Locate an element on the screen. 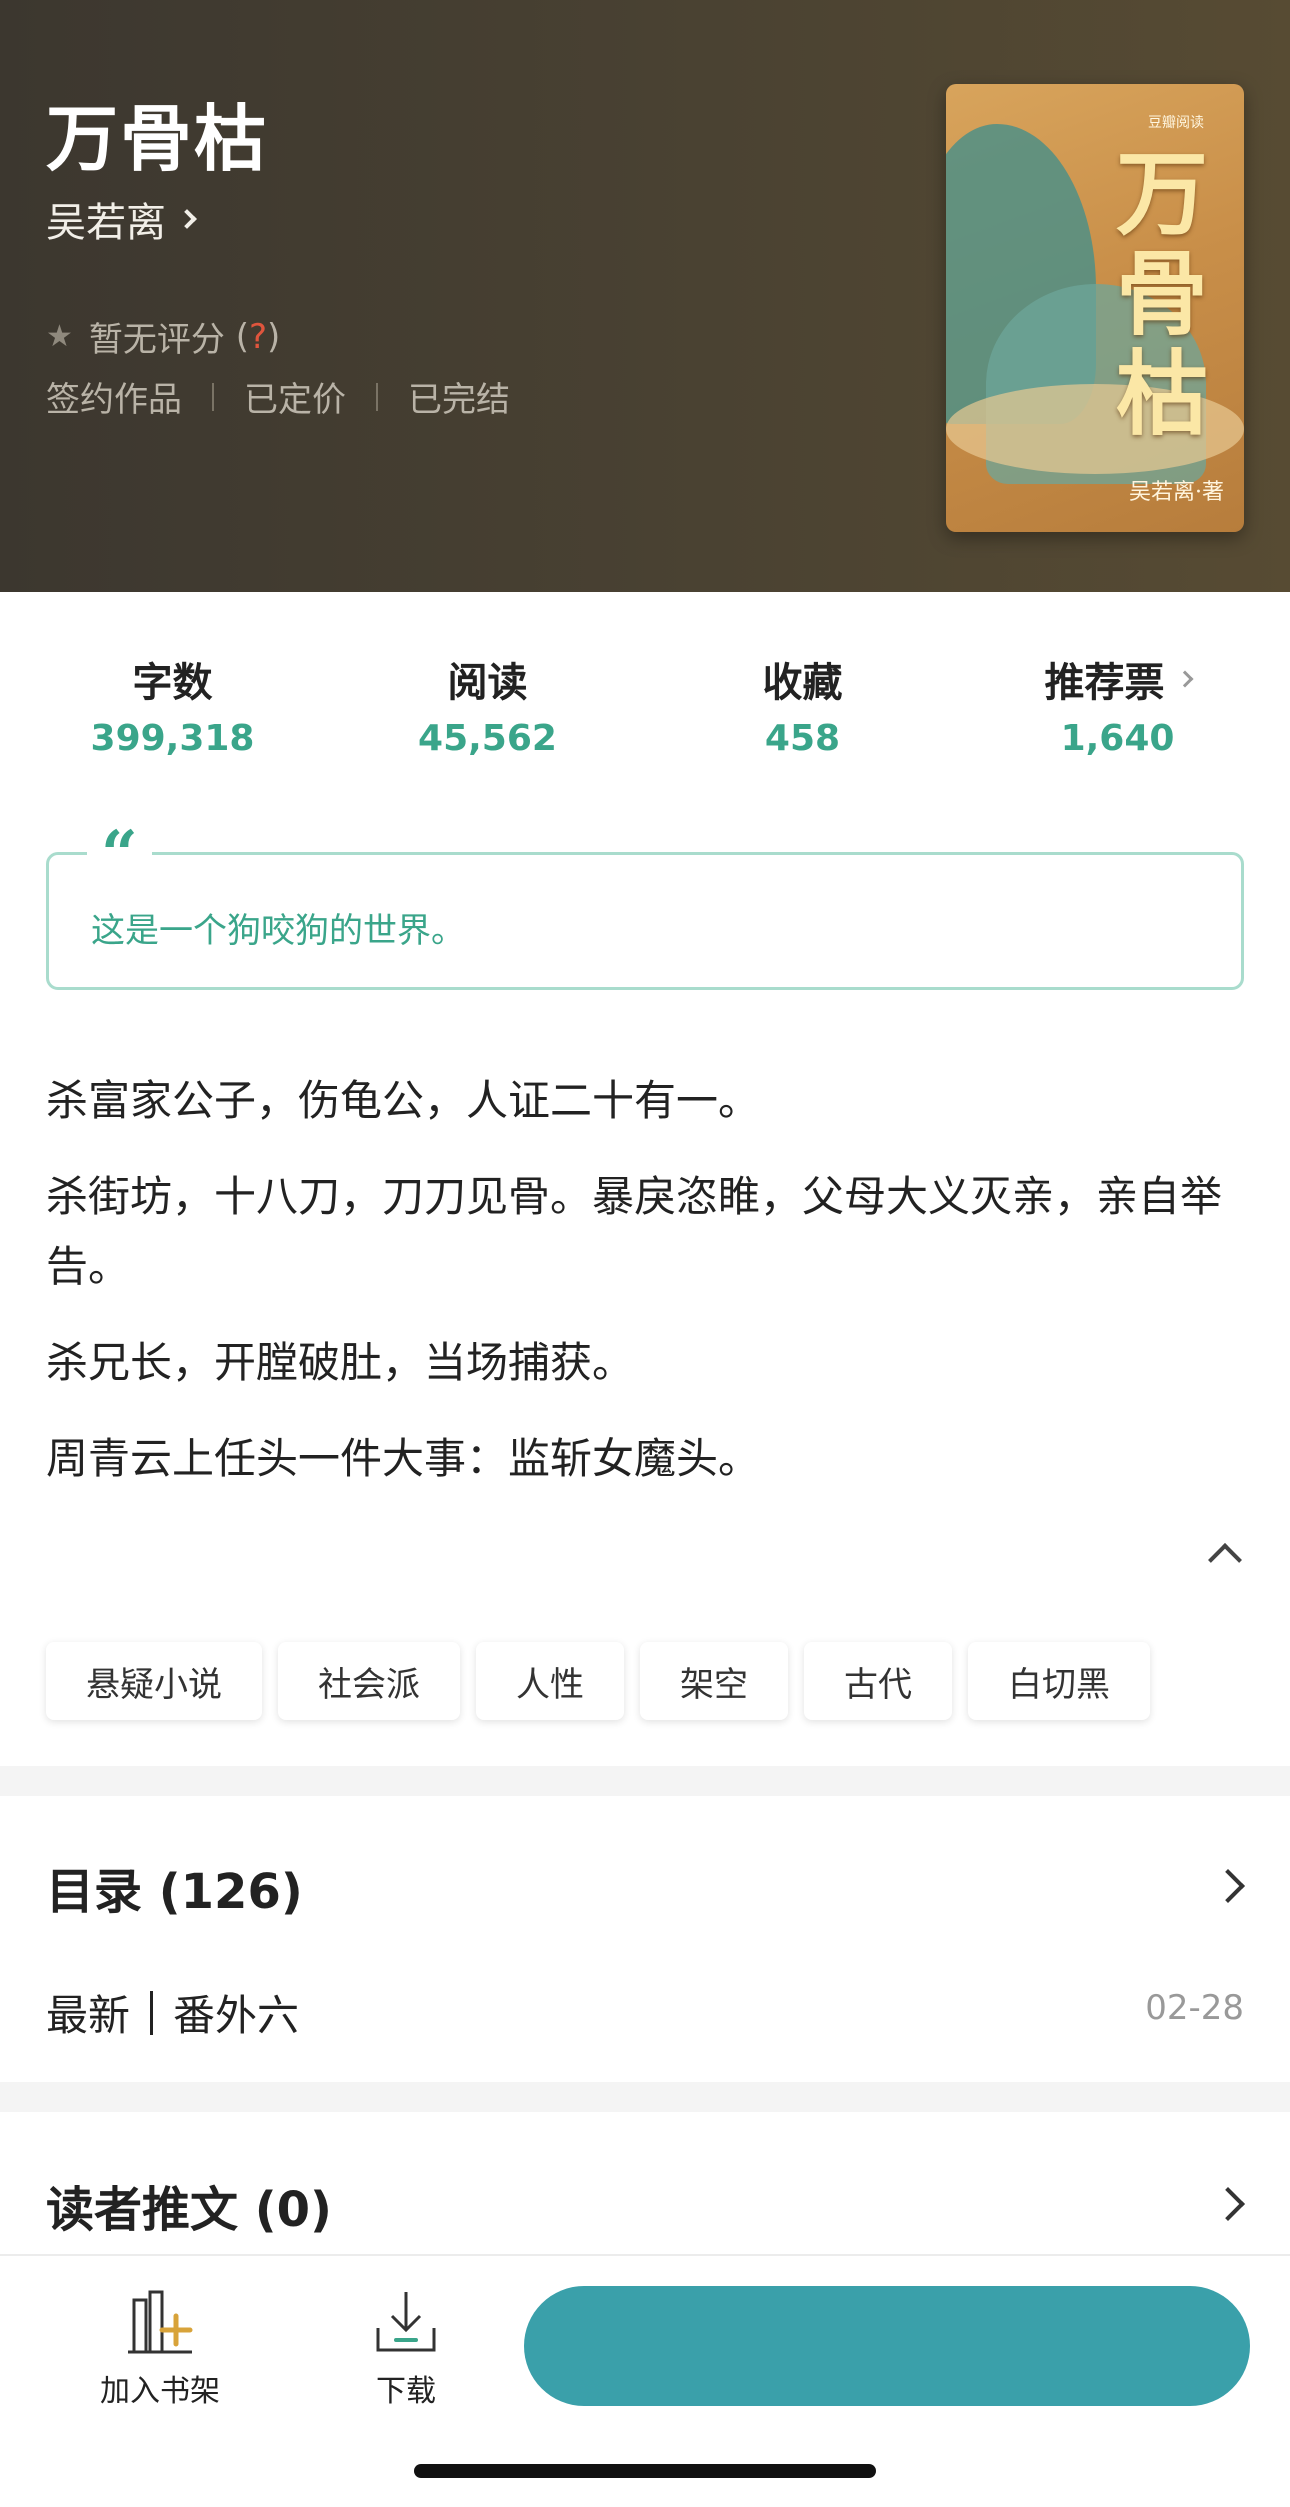 The image size is (1290, 2507). tag-chip: 白切黑 is located at coordinates (1059, 1681).